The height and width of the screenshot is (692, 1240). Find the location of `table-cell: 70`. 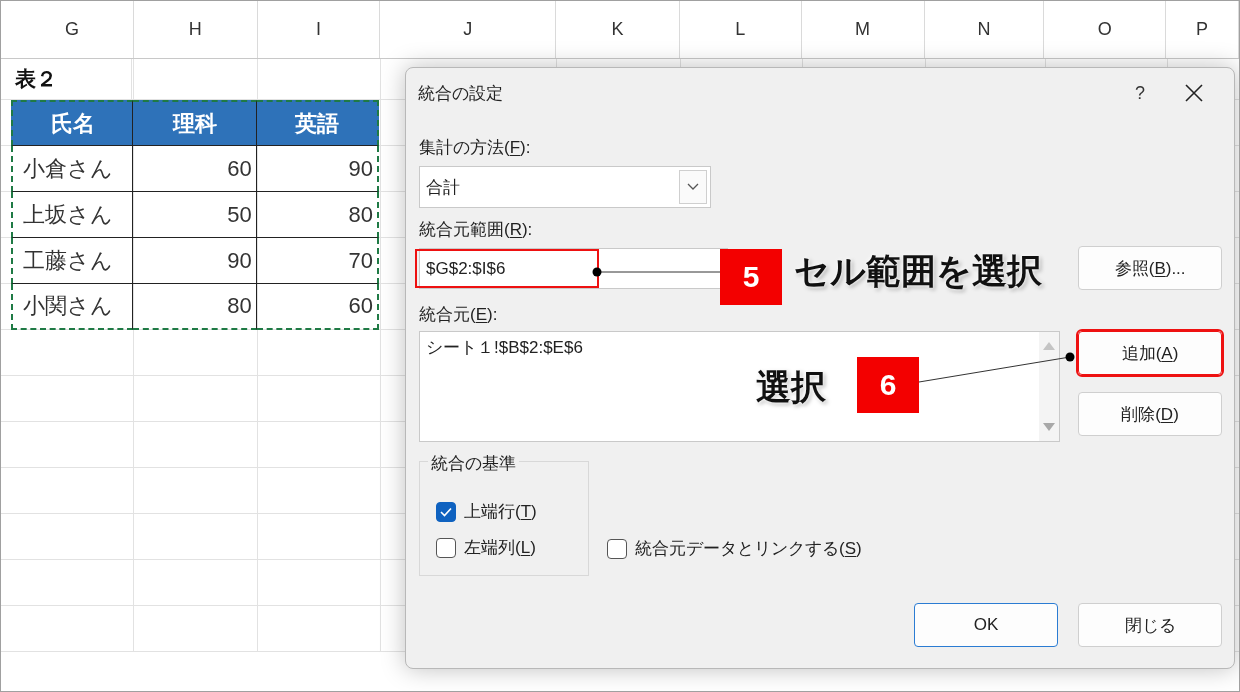

table-cell: 70 is located at coordinates (317, 261).